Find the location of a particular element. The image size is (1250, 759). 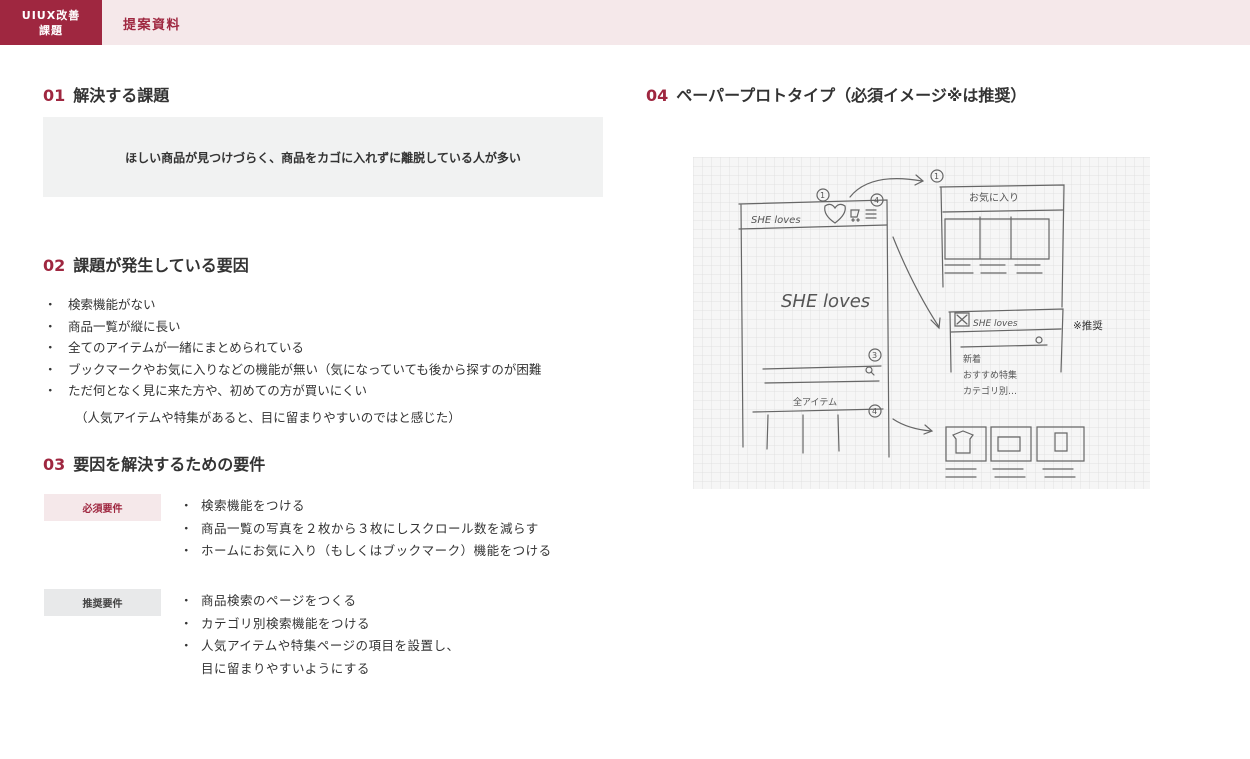

list-item: ・ホームにお気に入り（もしくはブックマーク）機能をつける is located at coordinates (366, 551).